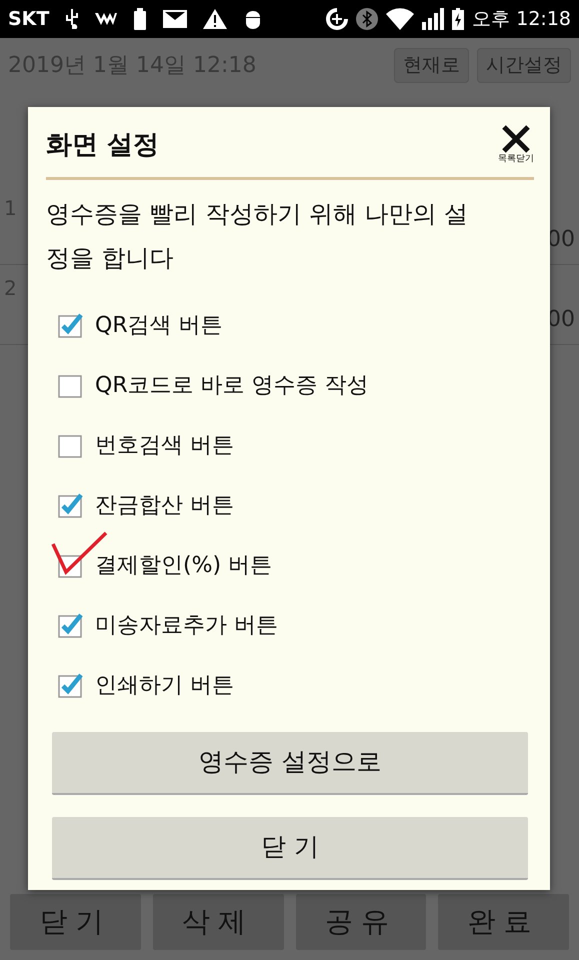  I want to click on data-saver-icon, so click(337, 19).